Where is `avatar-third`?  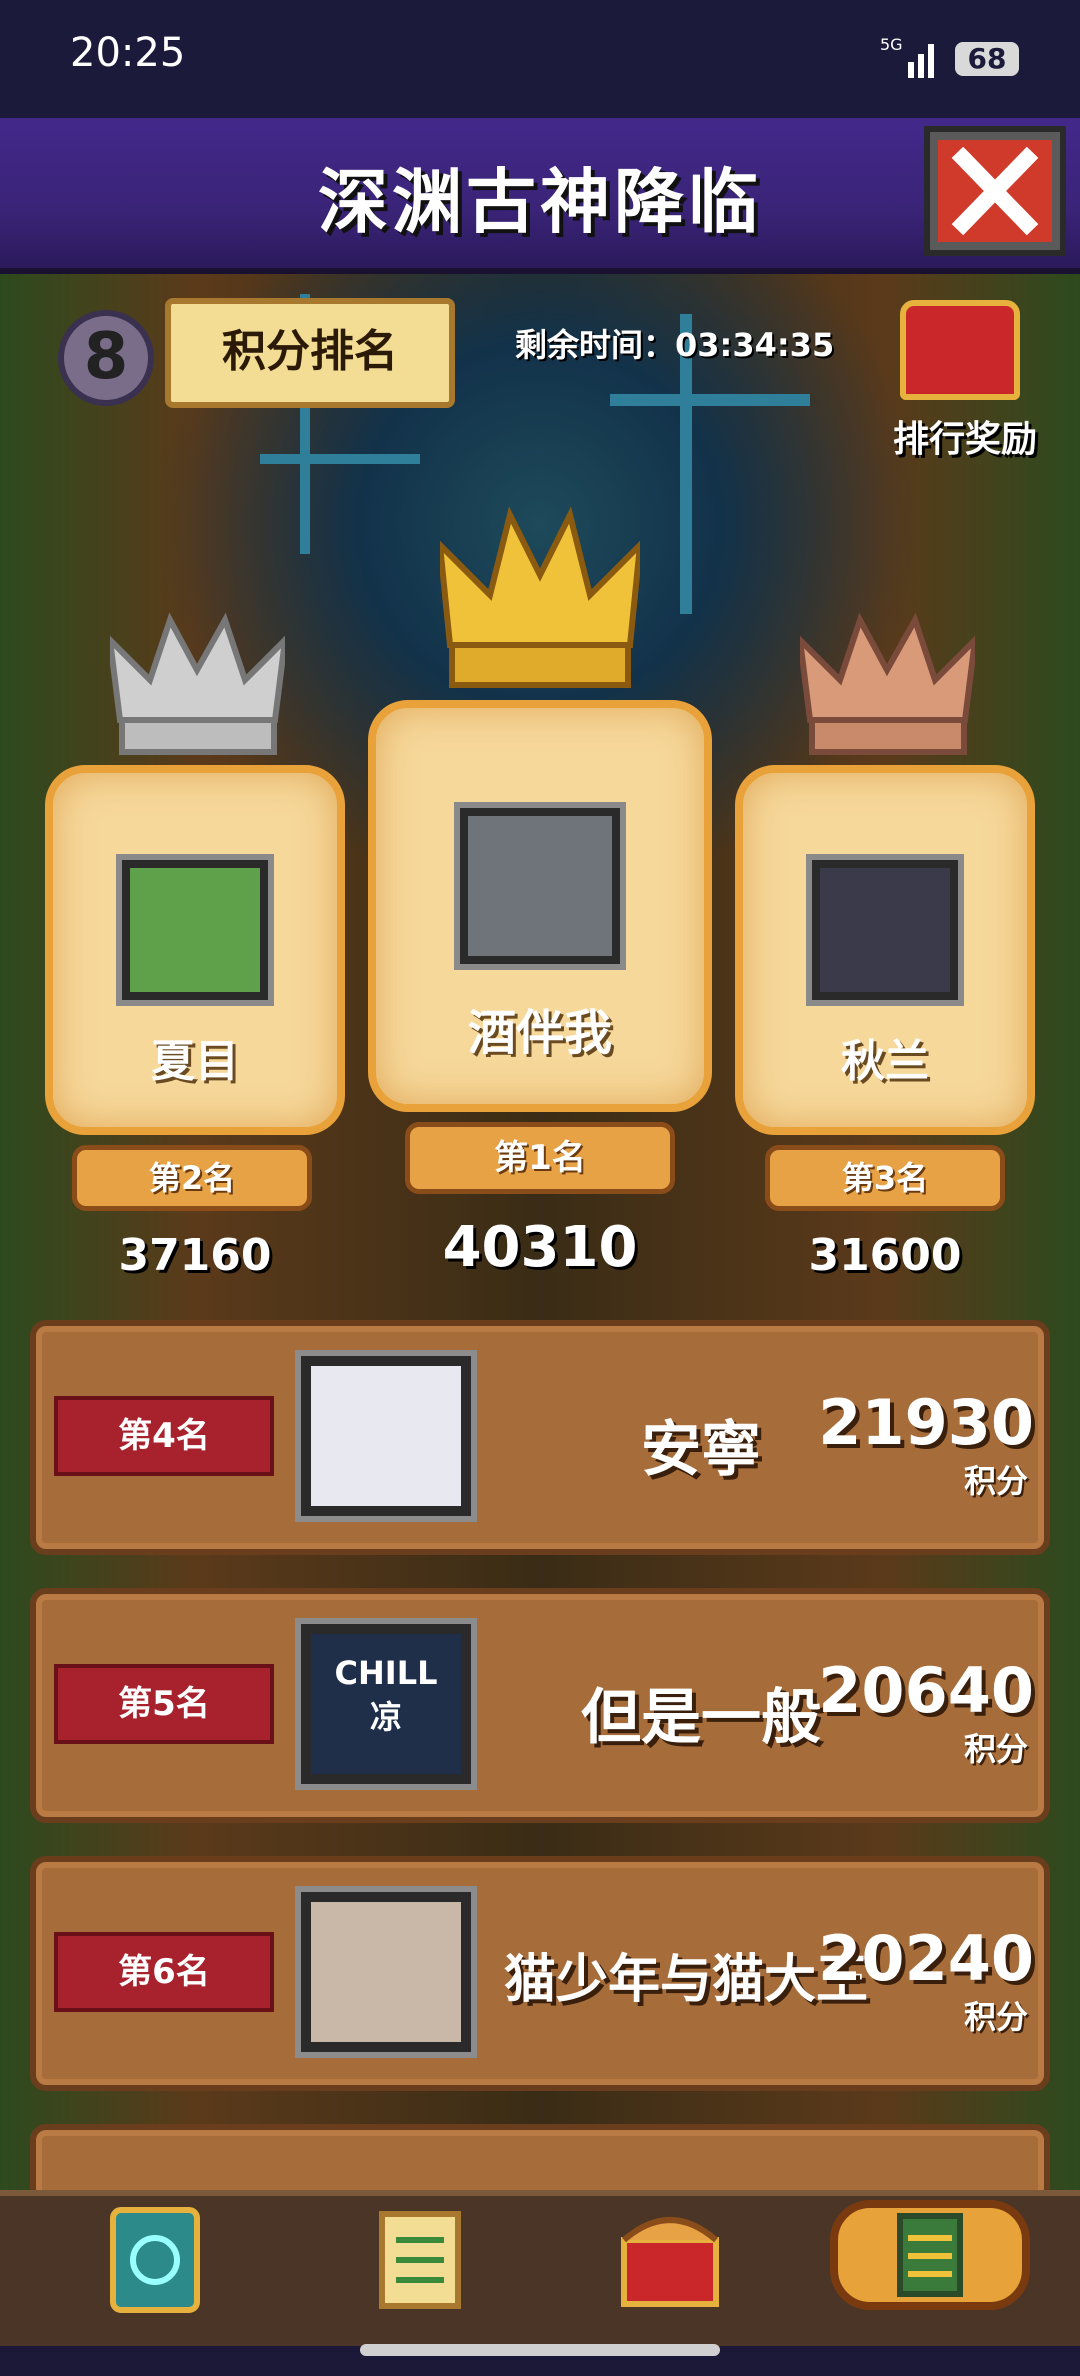 avatar-third is located at coordinates (885, 930).